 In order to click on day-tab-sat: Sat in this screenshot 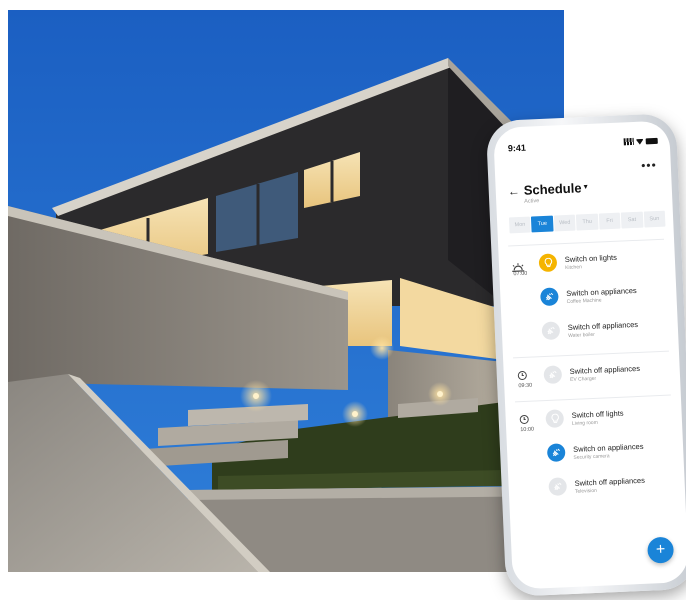, I will do `click(632, 220)`.